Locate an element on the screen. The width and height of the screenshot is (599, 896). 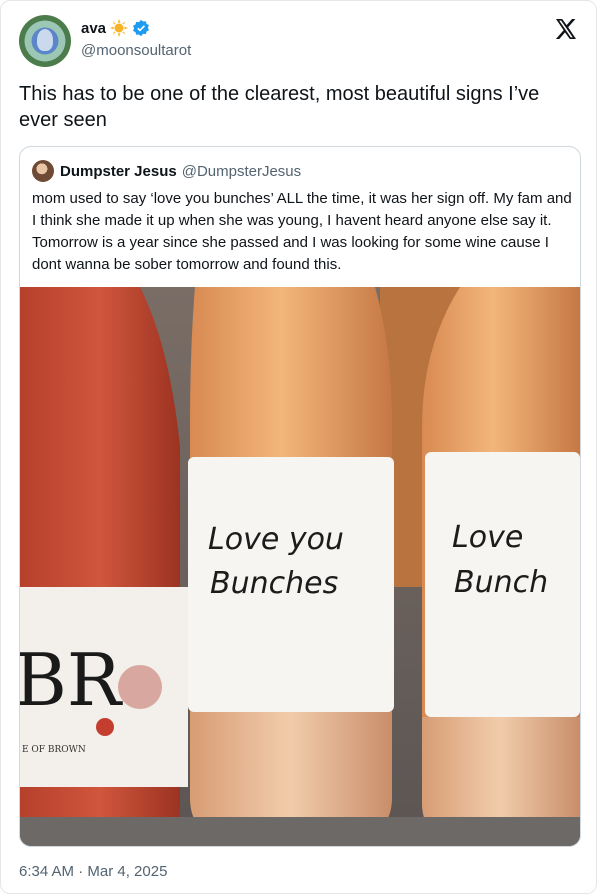
avatar is located at coordinates (45, 41).